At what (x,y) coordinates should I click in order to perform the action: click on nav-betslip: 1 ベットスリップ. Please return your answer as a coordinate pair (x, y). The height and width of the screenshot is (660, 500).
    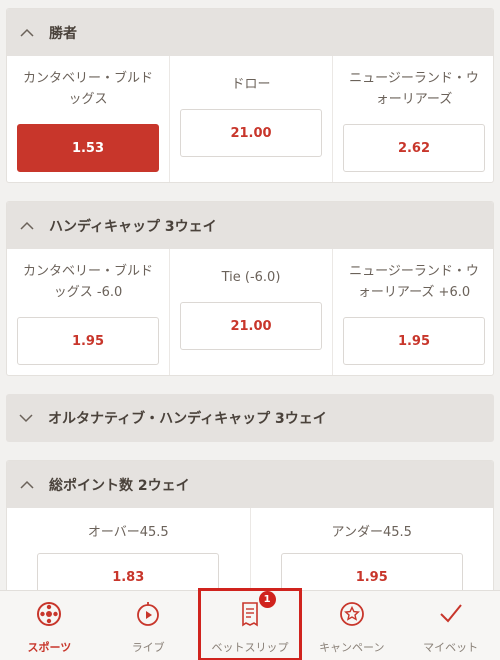
    Looking at the image, I should click on (250, 624).